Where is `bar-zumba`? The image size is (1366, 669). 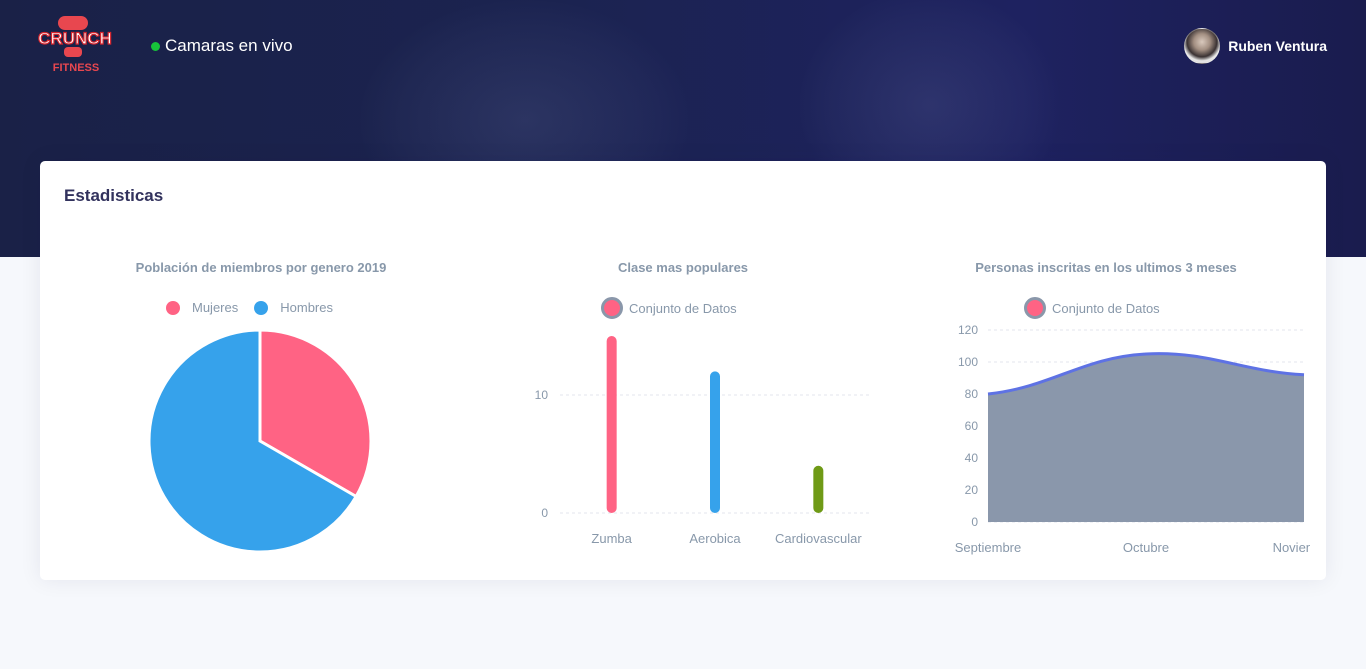
bar-zumba is located at coordinates (611, 424).